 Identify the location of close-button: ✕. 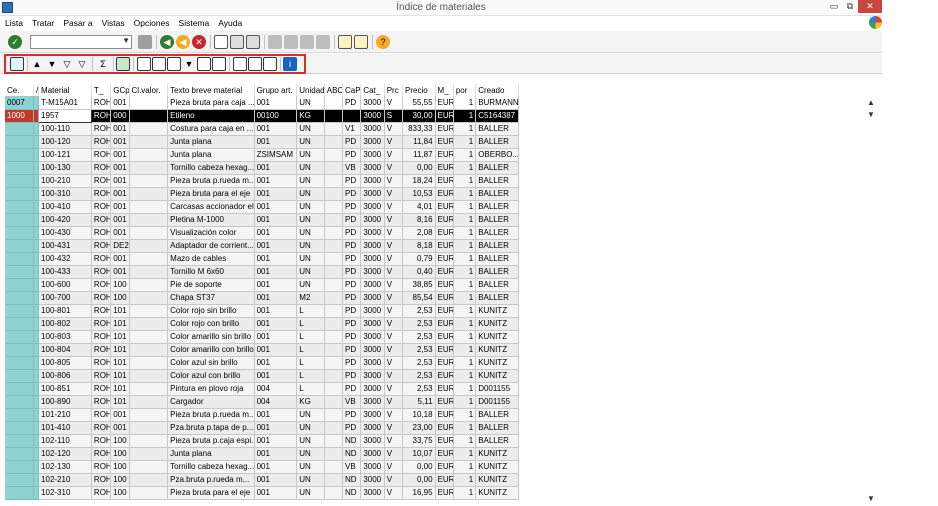
(870, 6).